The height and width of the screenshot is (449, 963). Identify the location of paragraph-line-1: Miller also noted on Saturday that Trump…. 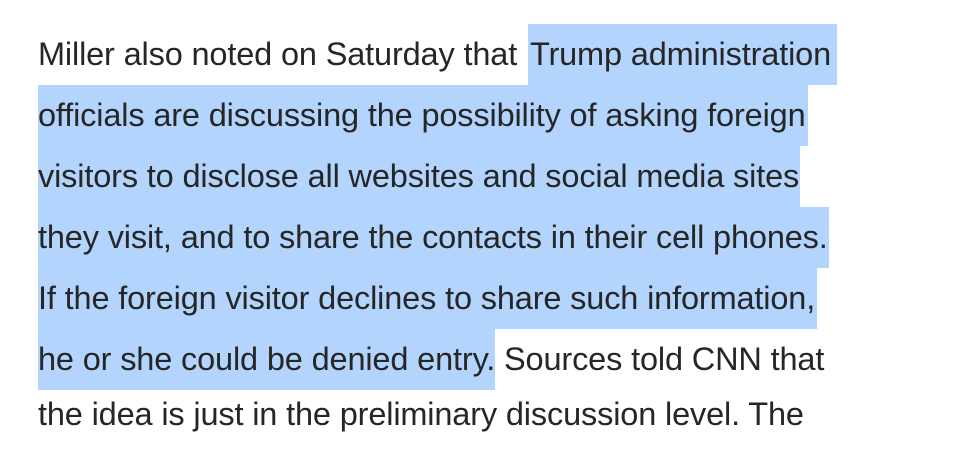
(437, 54).